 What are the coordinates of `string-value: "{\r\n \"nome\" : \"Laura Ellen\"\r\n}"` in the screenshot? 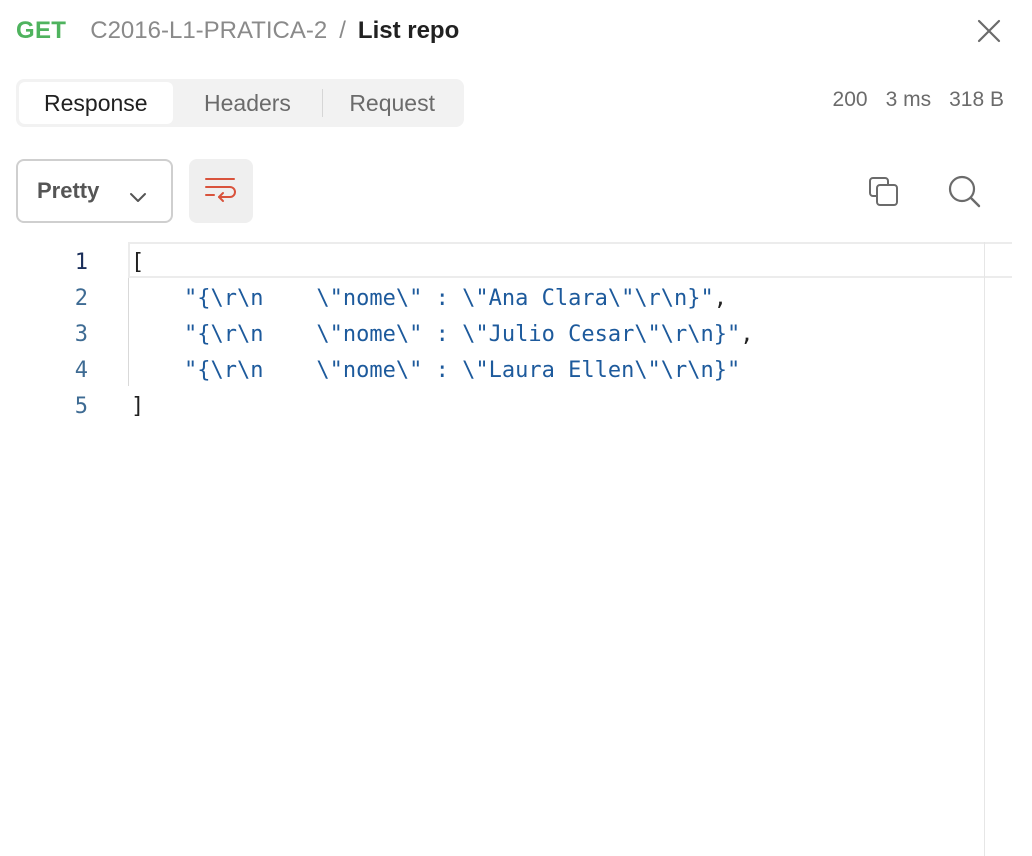 It's located at (436, 370).